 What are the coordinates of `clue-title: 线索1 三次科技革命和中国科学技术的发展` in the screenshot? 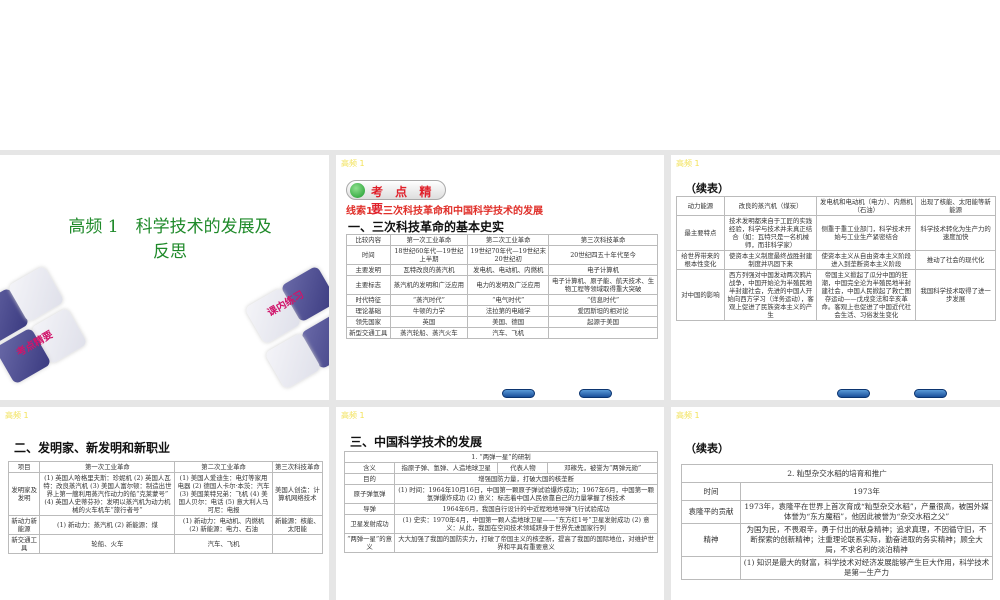 It's located at (444, 211).